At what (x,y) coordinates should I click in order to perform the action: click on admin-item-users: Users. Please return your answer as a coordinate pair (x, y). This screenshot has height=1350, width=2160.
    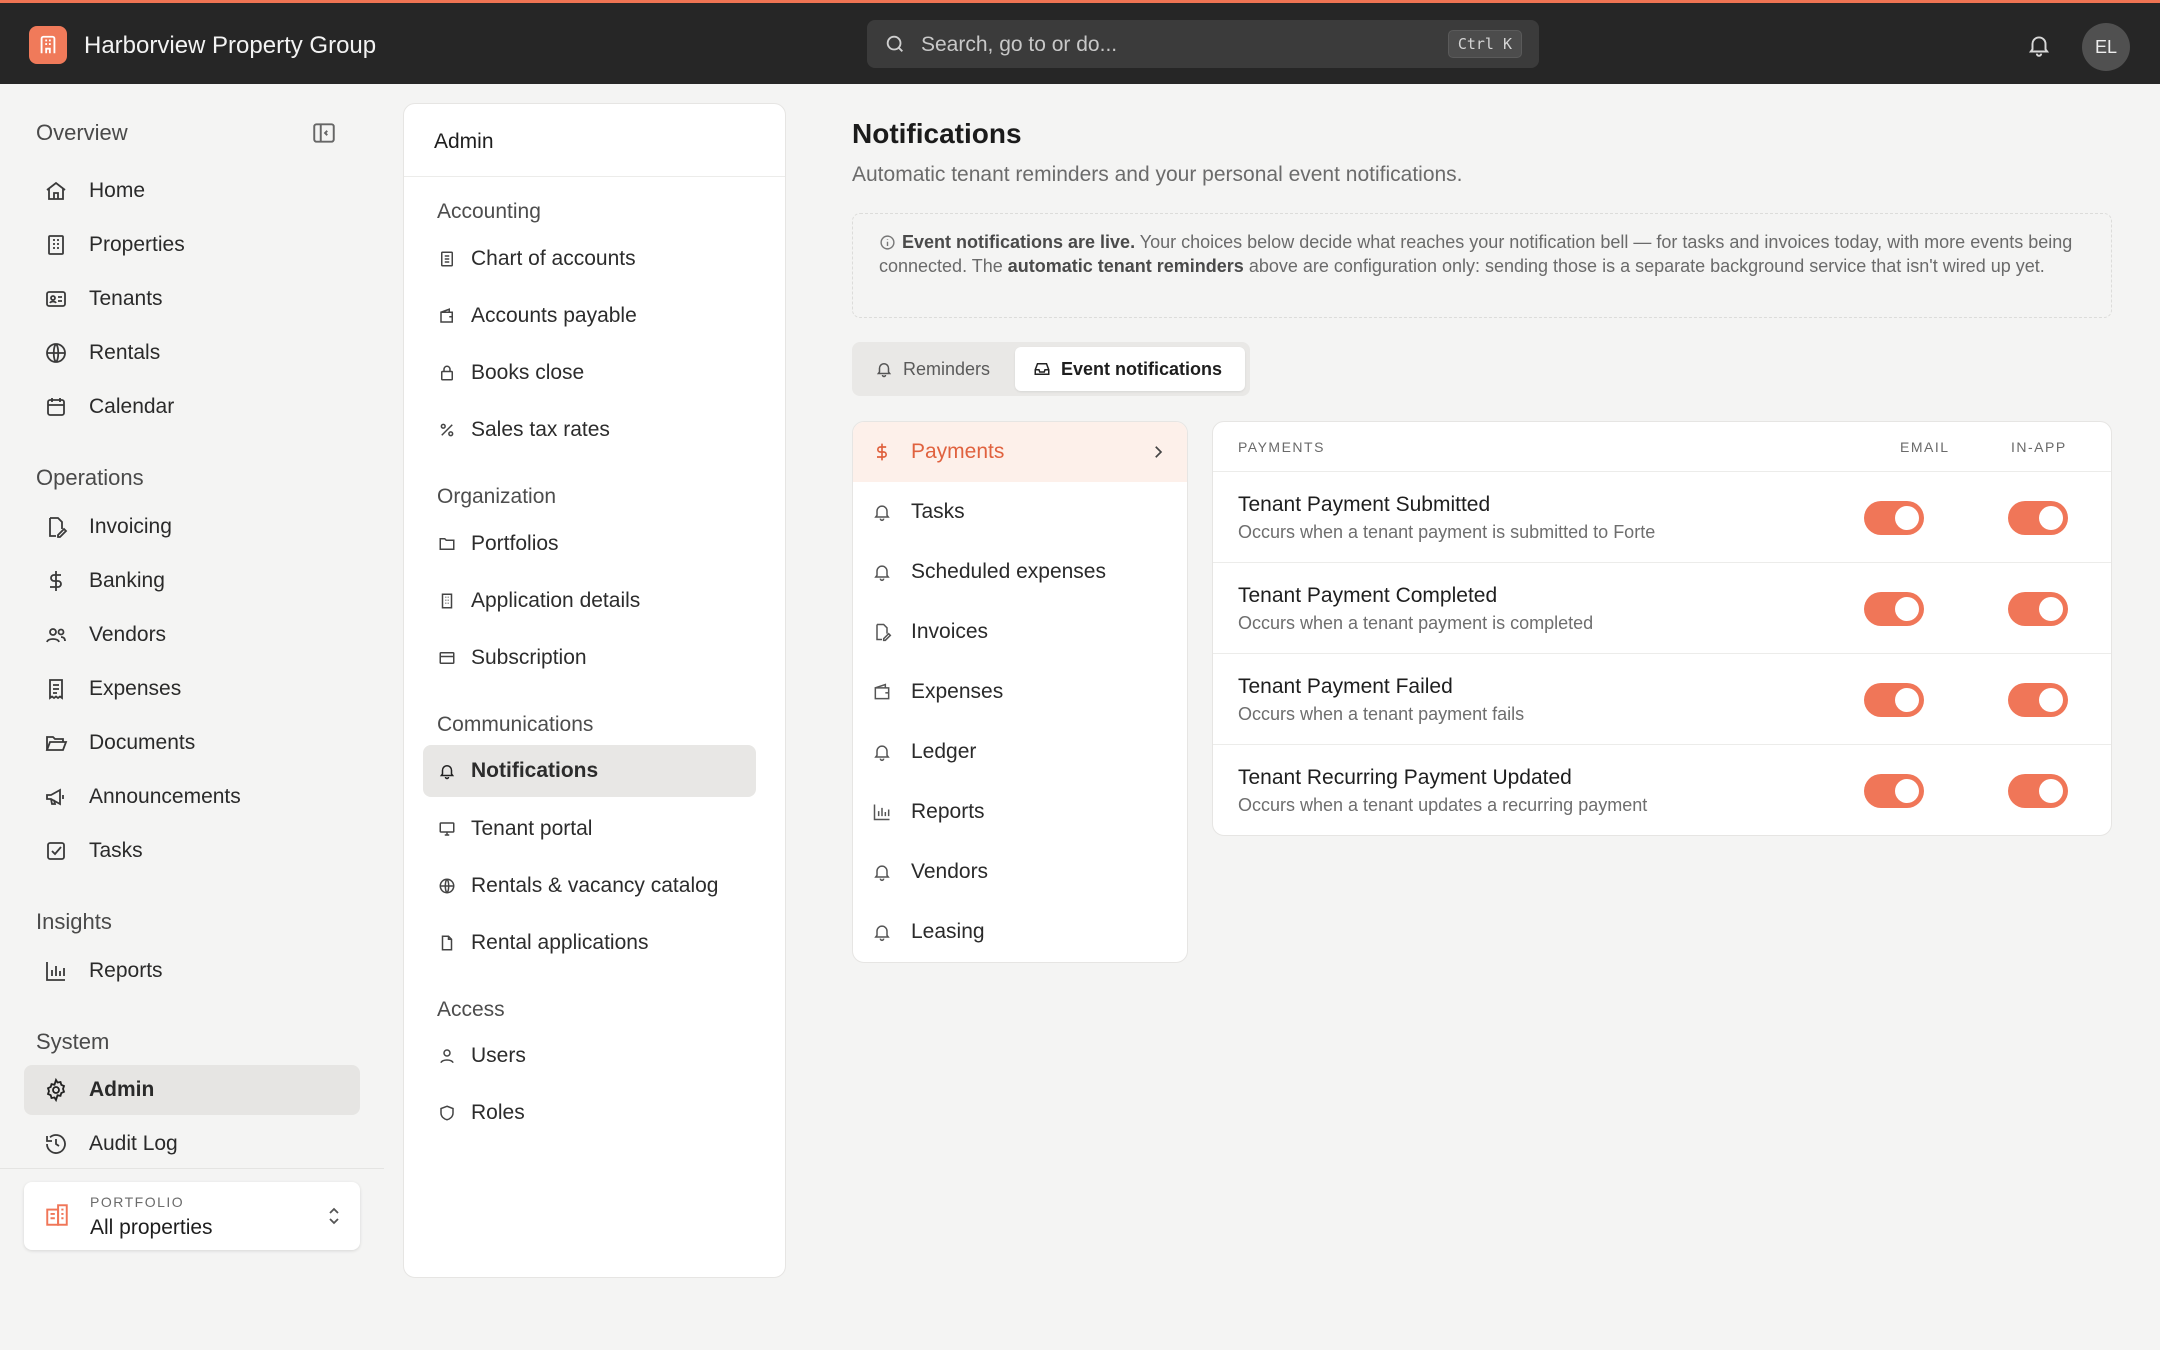
    Looking at the image, I should click on (589, 1056).